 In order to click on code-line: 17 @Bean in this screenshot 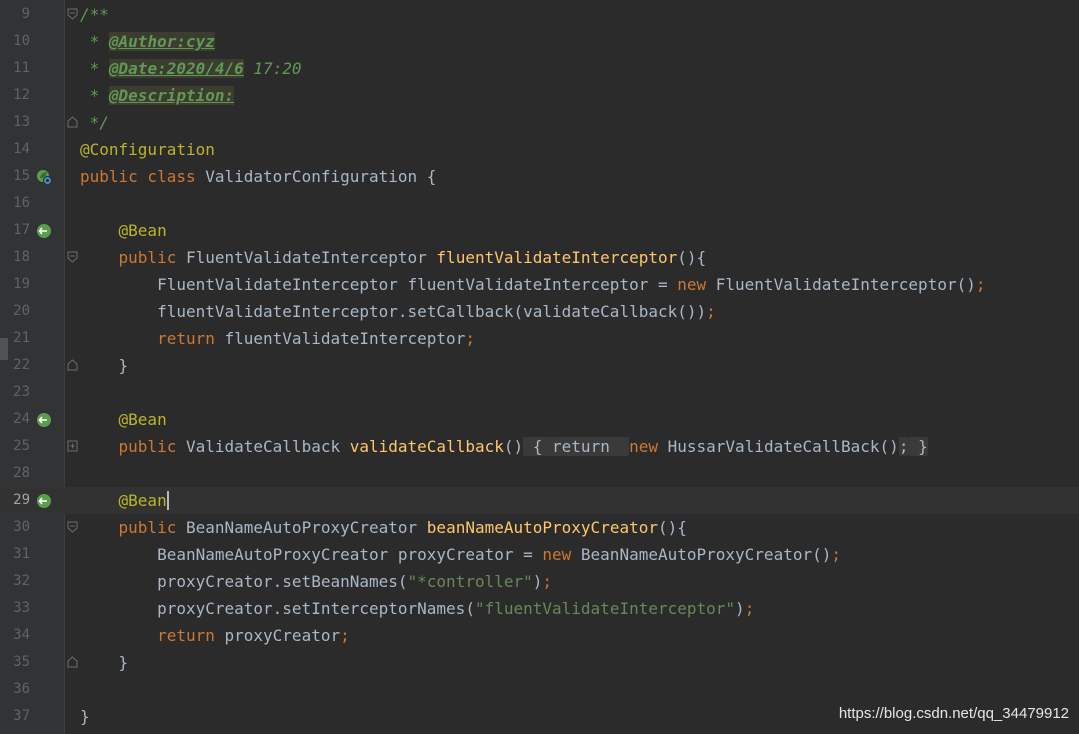, I will do `click(539, 230)`.